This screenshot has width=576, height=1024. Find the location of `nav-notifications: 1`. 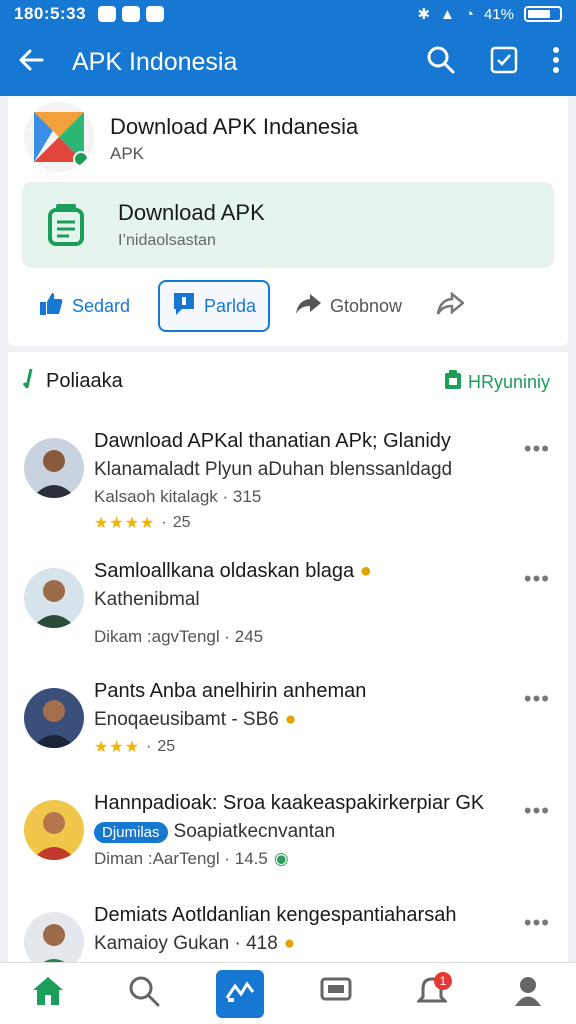

nav-notifications: 1 is located at coordinates (432, 994).